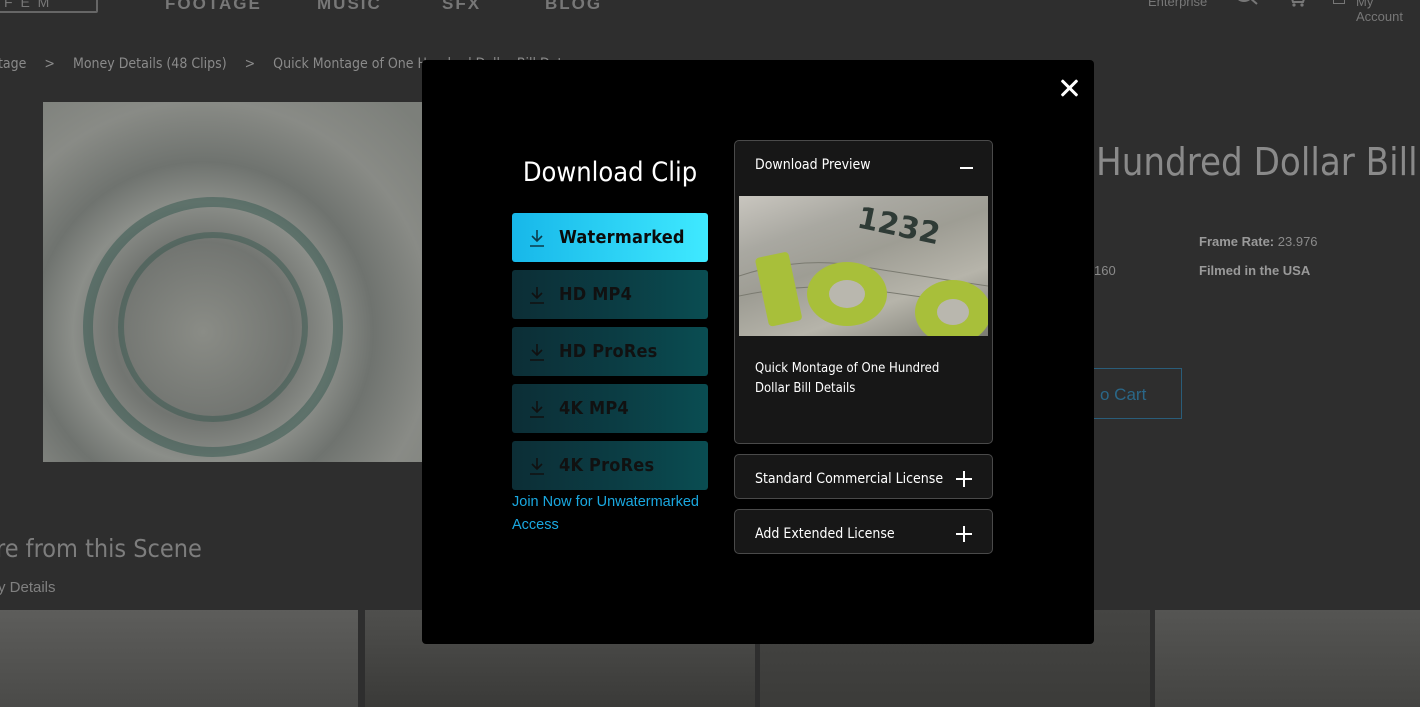  I want to click on preview-thumbnail: 1232, so click(863, 266).